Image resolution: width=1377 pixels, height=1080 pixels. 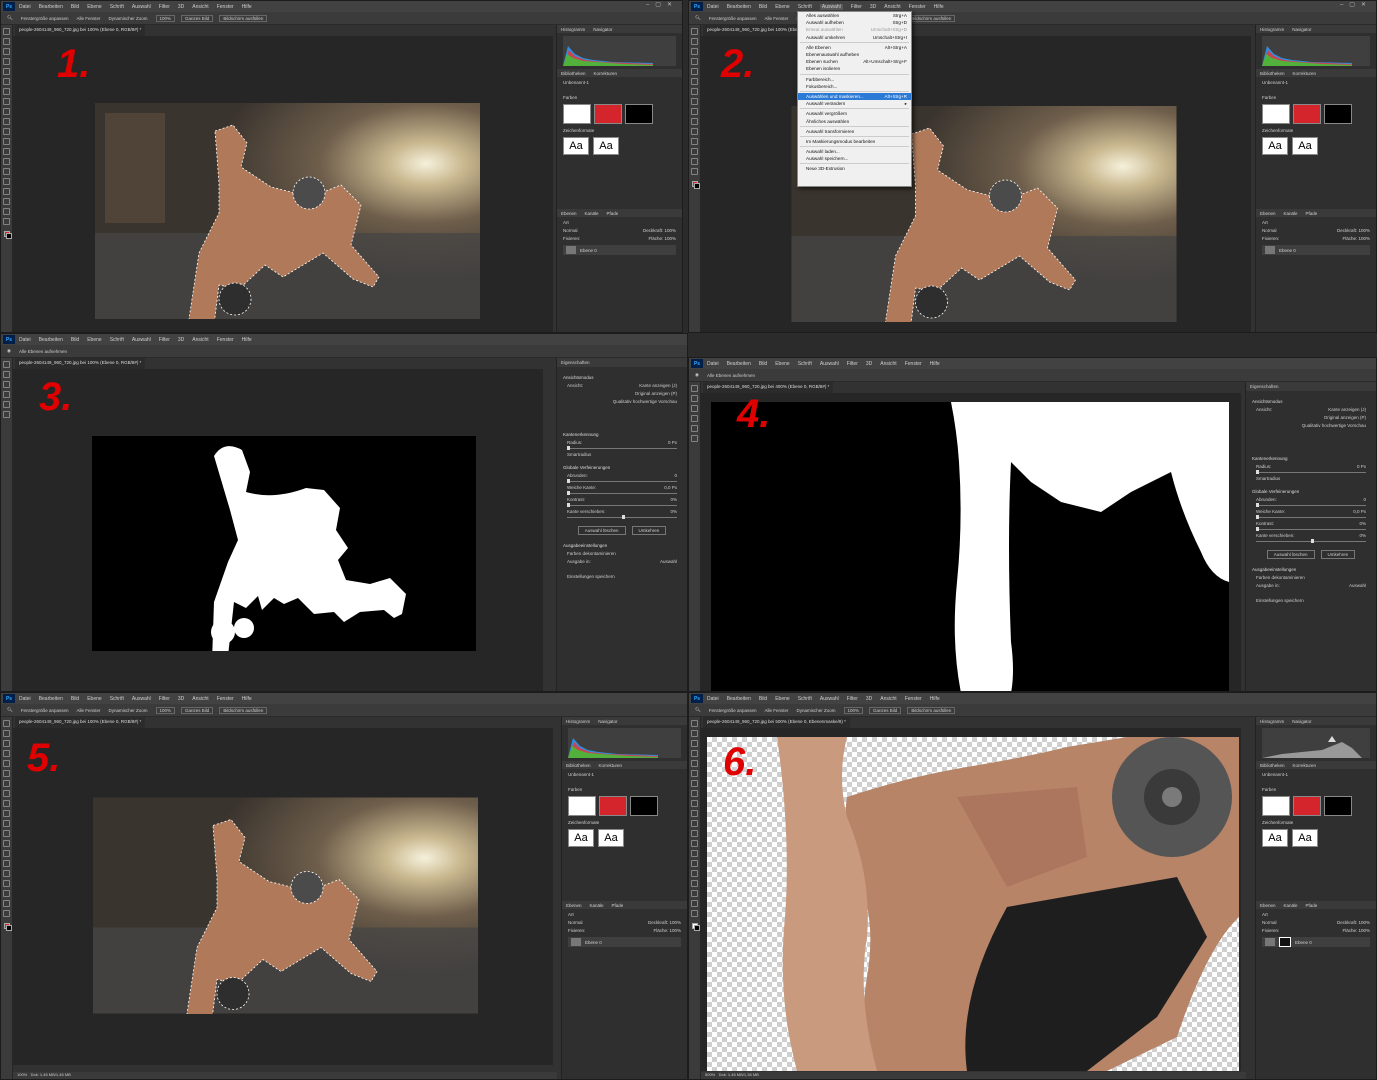 What do you see at coordinates (854, 15) in the screenshot?
I see `menu-item-alles-auswählen: Alles auswählen Strg+A` at bounding box center [854, 15].